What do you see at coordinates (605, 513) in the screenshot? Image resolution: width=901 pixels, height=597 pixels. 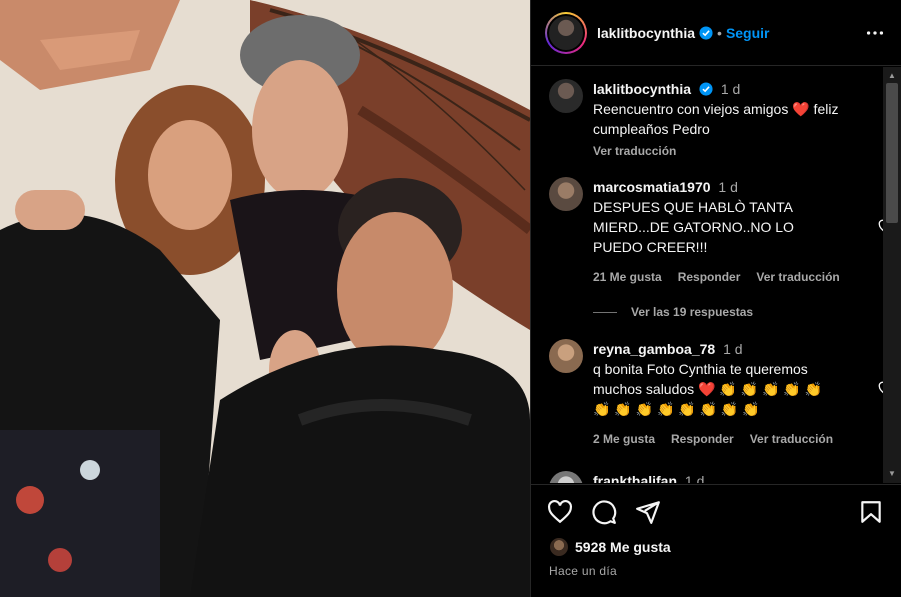 I see `comment-icon` at bounding box center [605, 513].